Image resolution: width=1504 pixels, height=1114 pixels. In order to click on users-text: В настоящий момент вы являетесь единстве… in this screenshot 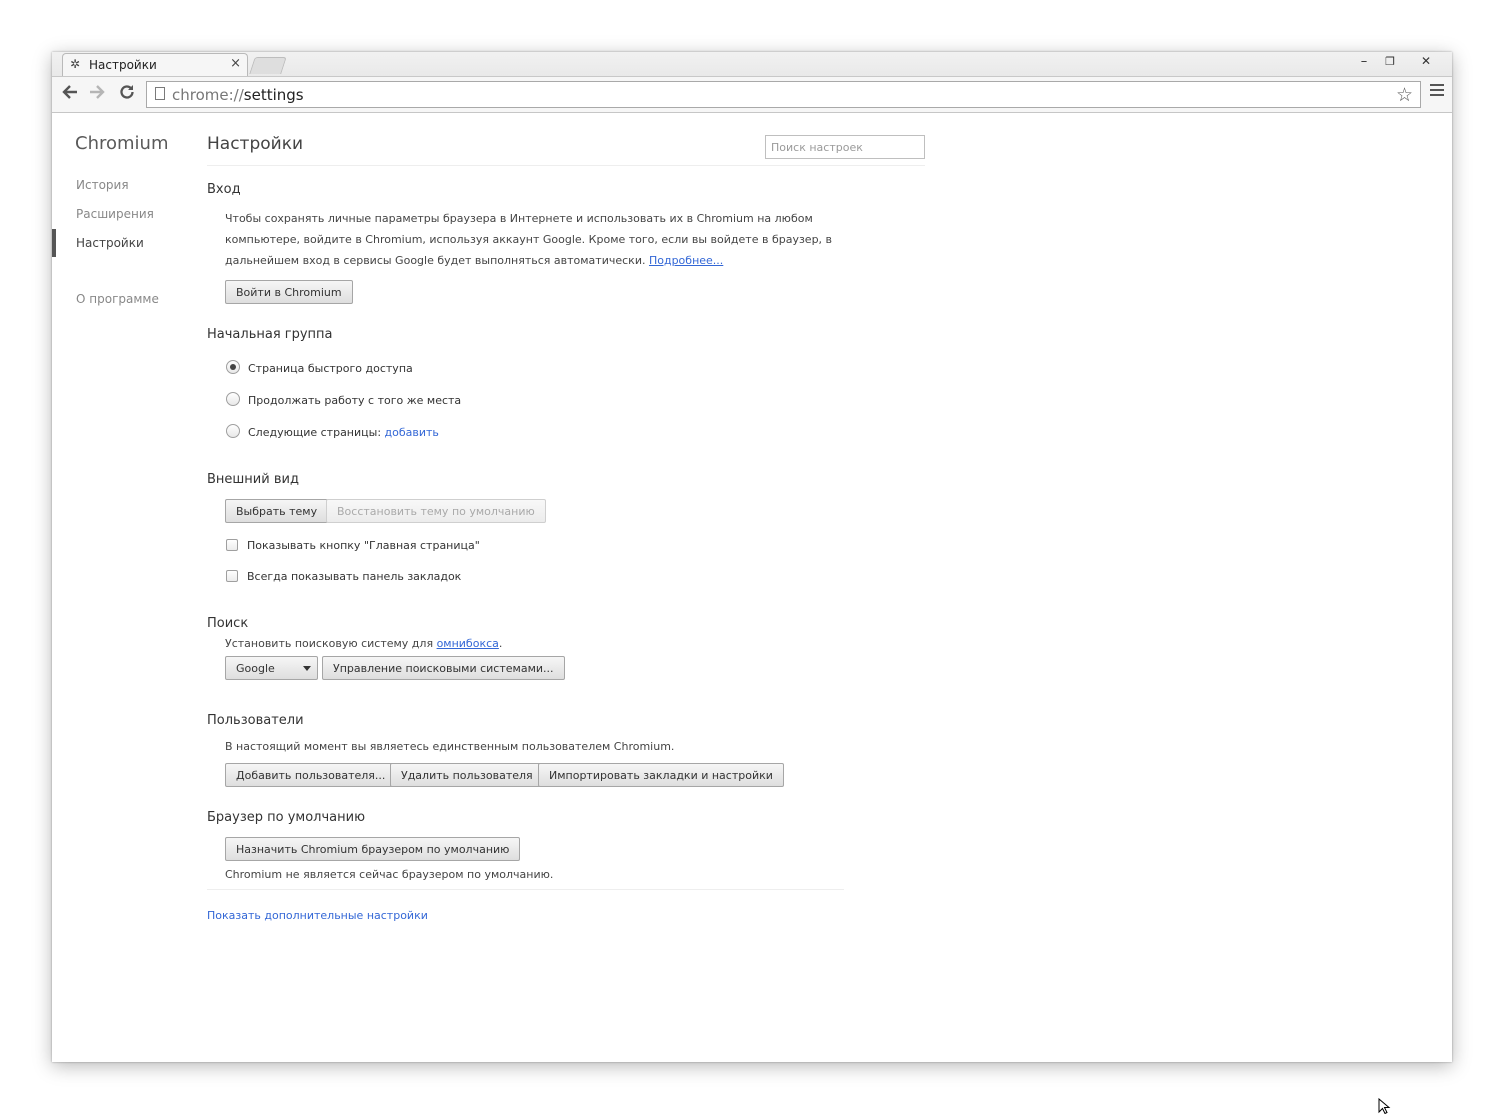, I will do `click(450, 746)`.